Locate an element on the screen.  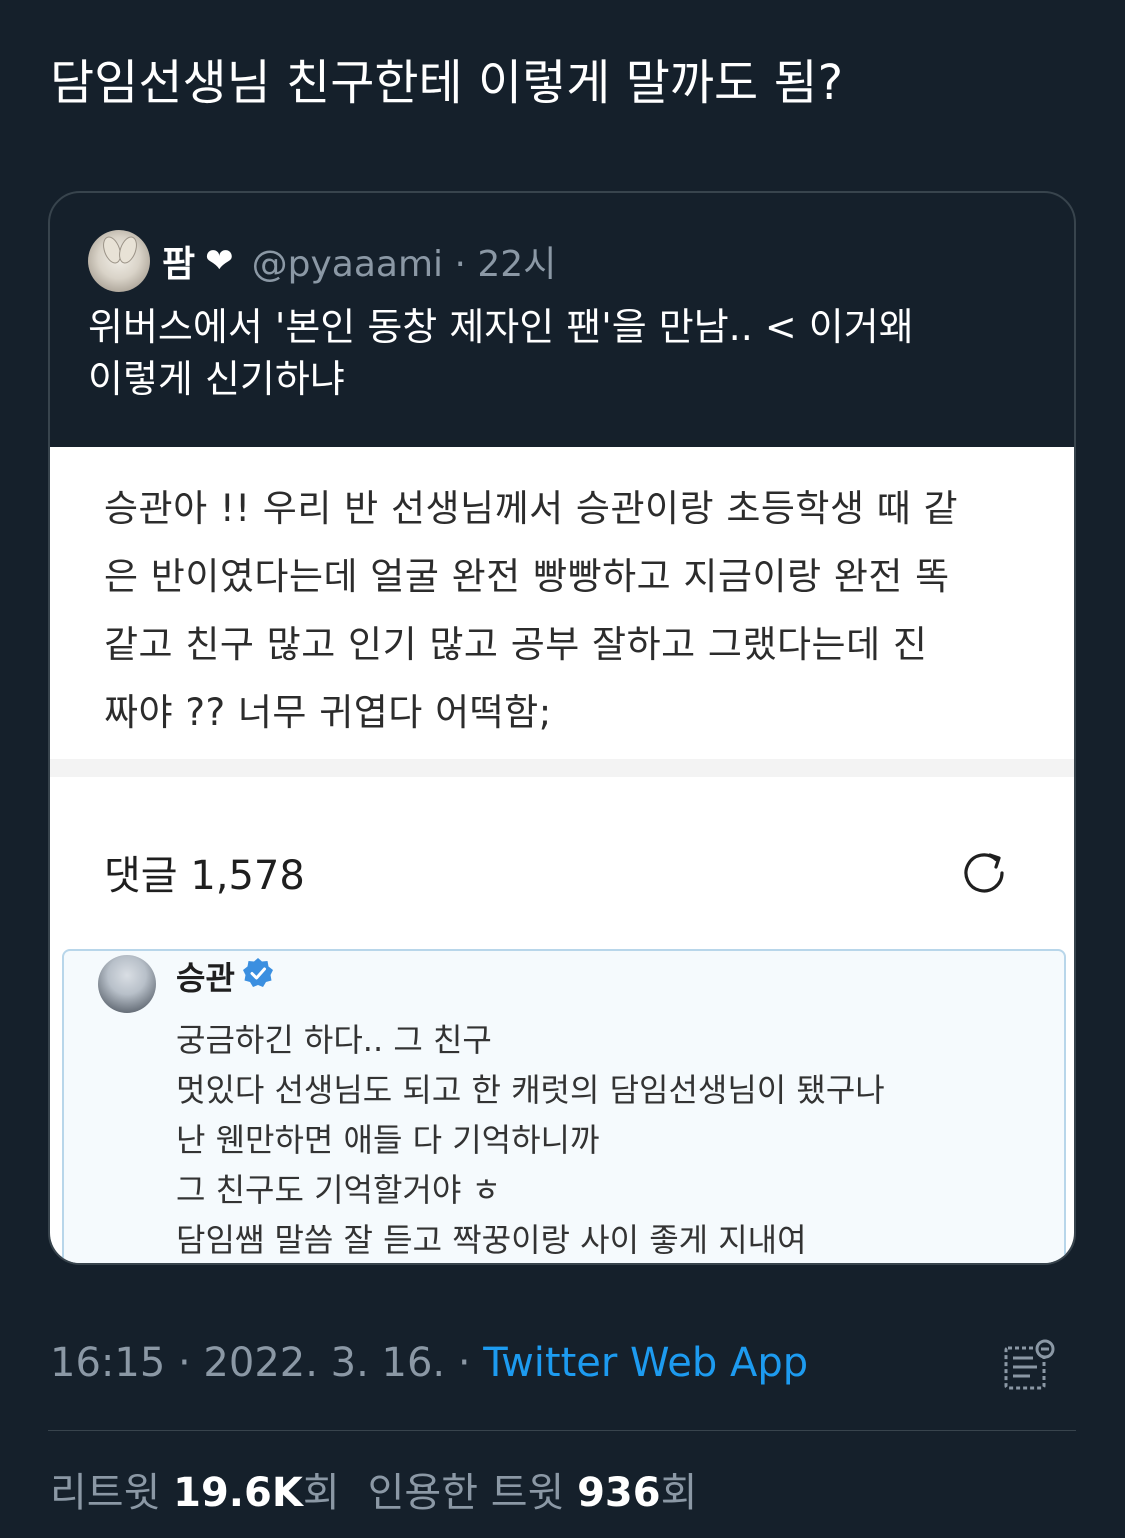
quoted-tweet-header: 팜 ❤ @pyaaami · 22시 is located at coordinates (322, 261).